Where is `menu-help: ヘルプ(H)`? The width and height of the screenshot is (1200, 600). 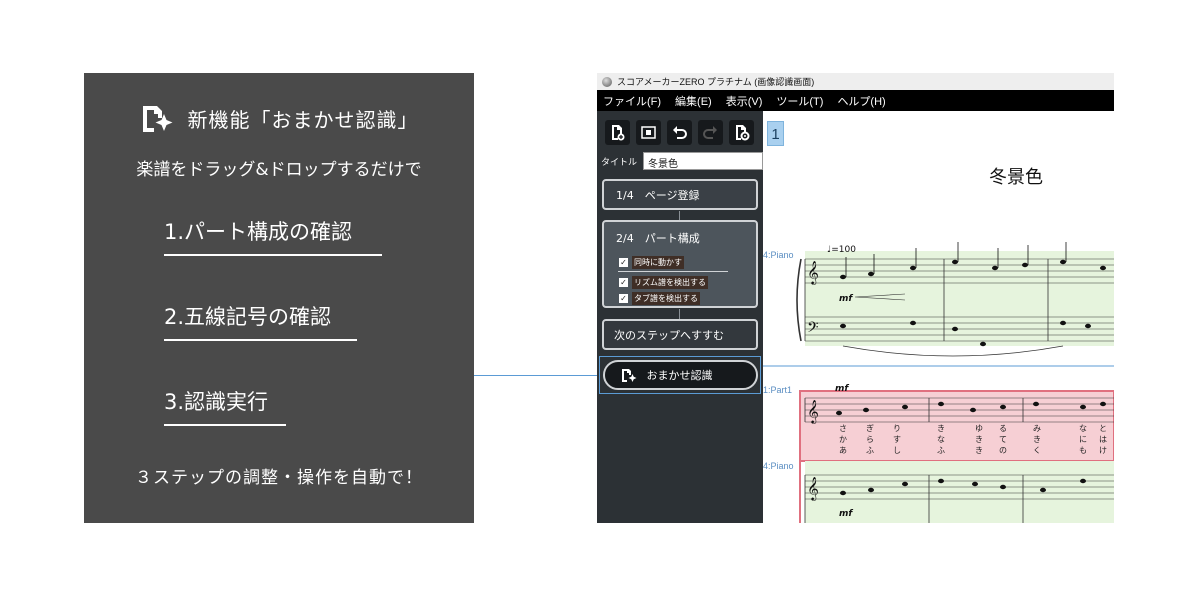 menu-help: ヘルプ(H) is located at coordinates (861, 101).